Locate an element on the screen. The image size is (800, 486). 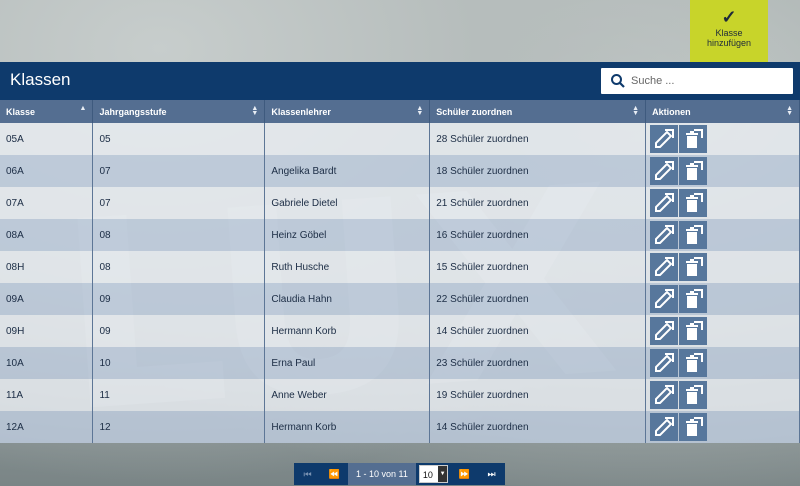
cell-klasse: 08A is located at coordinates (47, 235).